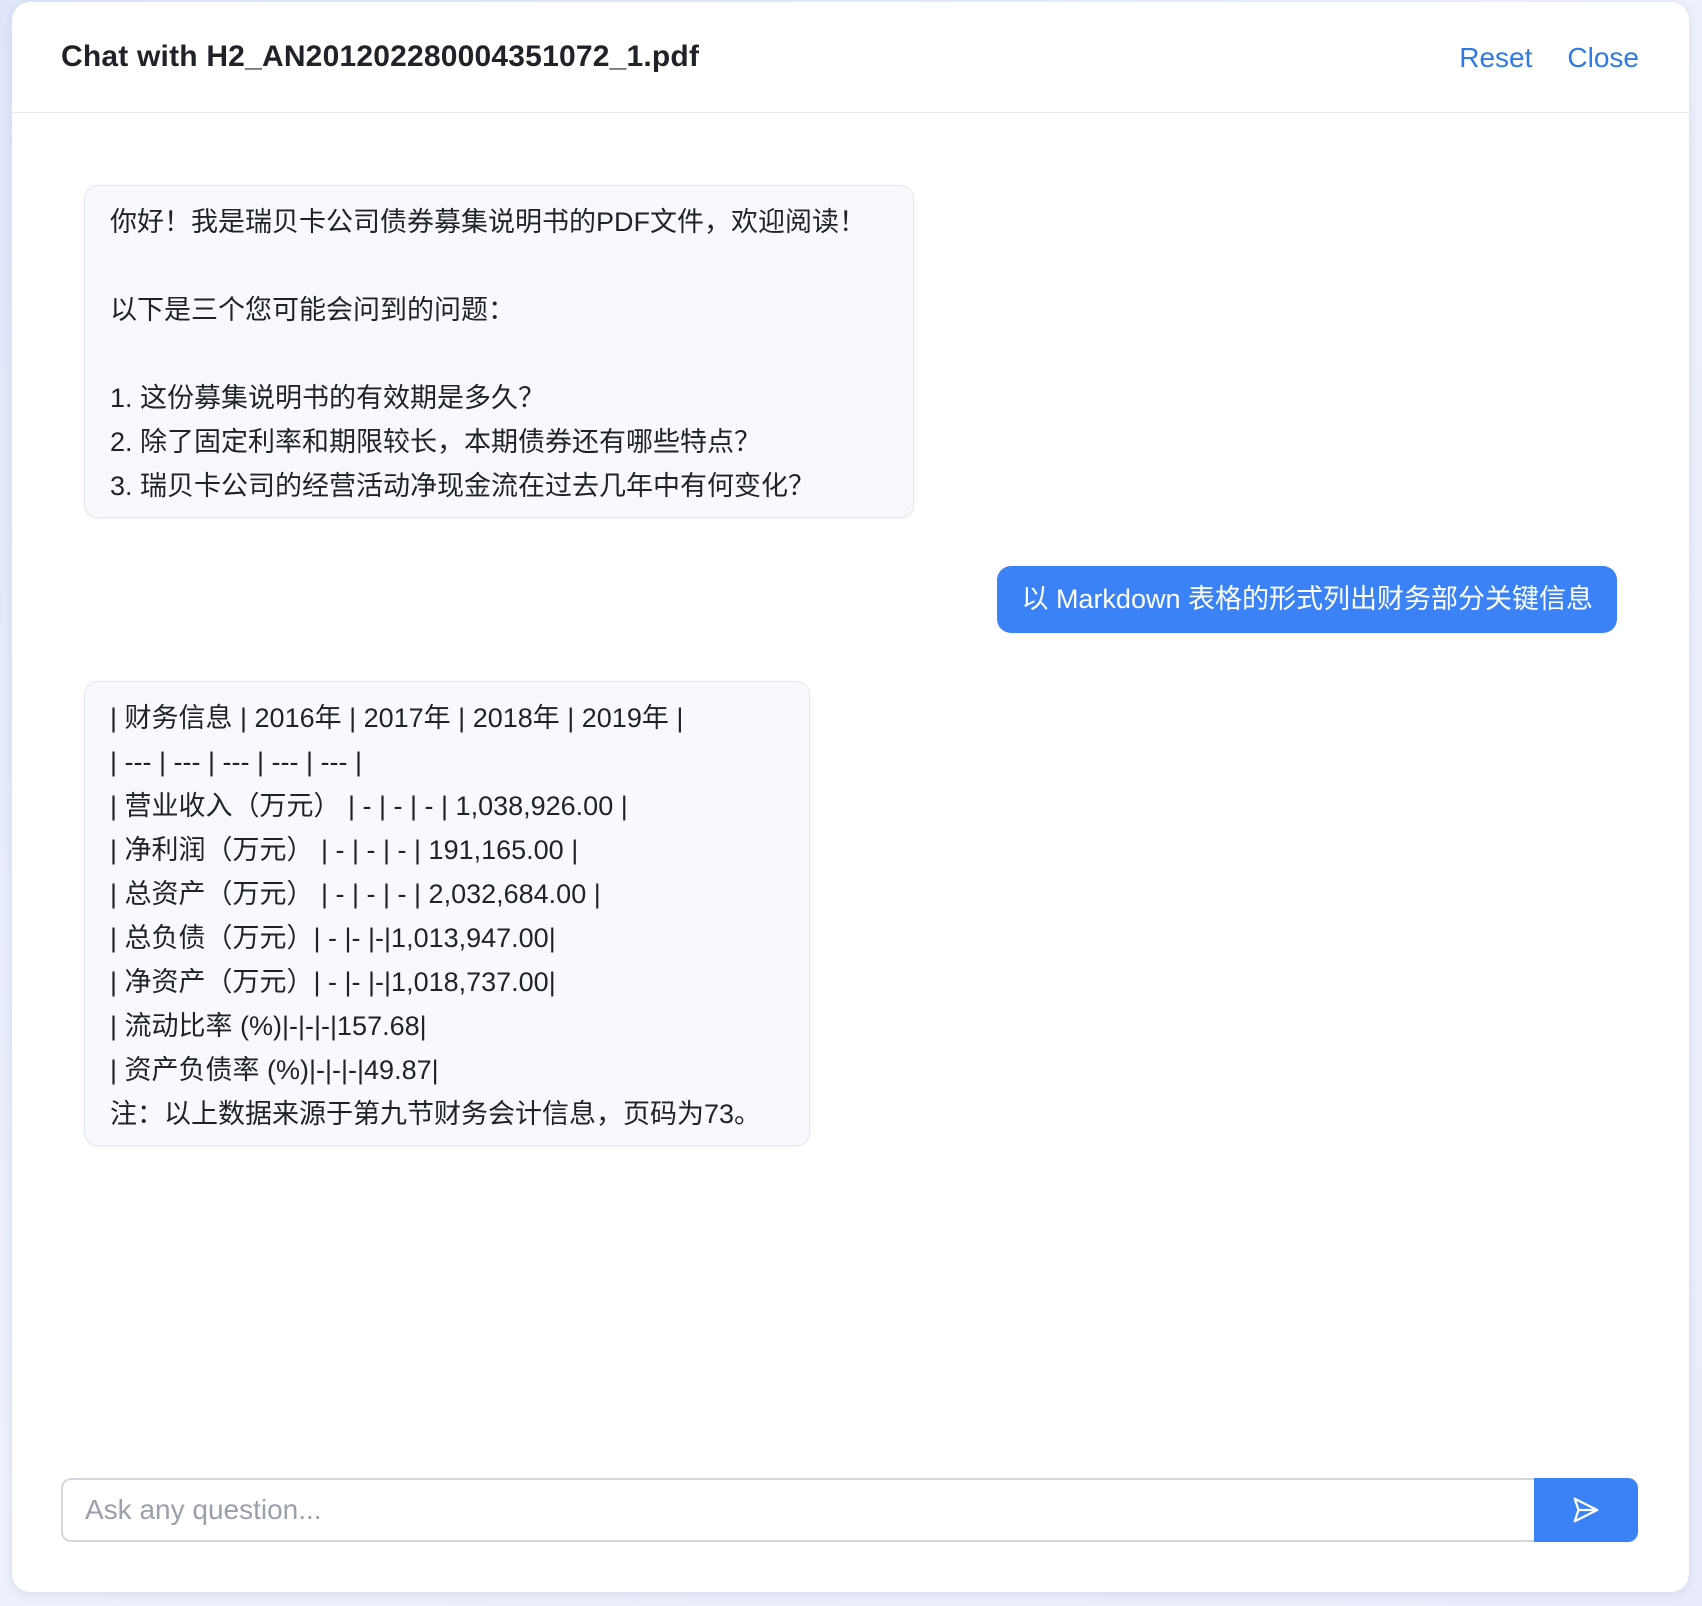  I want to click on message-line: 2. 除了固定利率和期限较长，本期债券还有哪些特点？, so click(436, 442).